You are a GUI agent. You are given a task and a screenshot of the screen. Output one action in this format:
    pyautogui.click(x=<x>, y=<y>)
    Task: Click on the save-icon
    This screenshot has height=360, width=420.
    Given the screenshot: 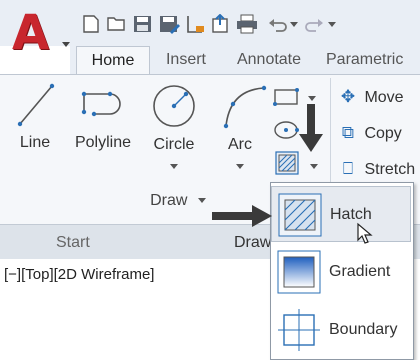 What is the action you would take?
    pyautogui.click(x=143, y=24)
    